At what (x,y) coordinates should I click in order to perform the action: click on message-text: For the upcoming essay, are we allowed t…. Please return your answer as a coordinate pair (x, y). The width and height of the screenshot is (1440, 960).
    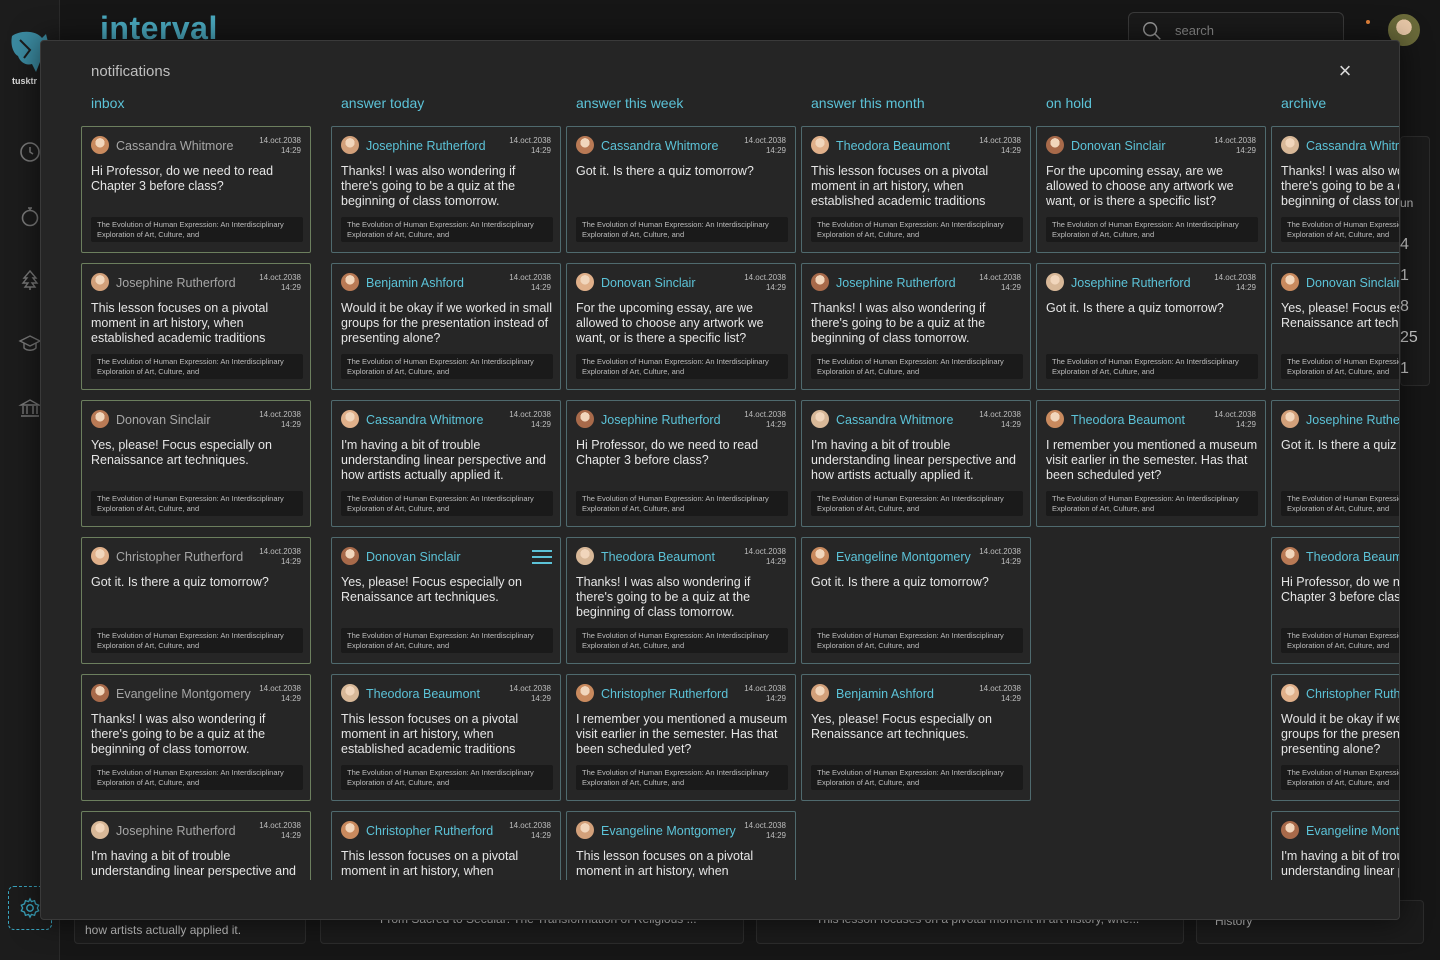
    Looking at the image, I should click on (670, 323).